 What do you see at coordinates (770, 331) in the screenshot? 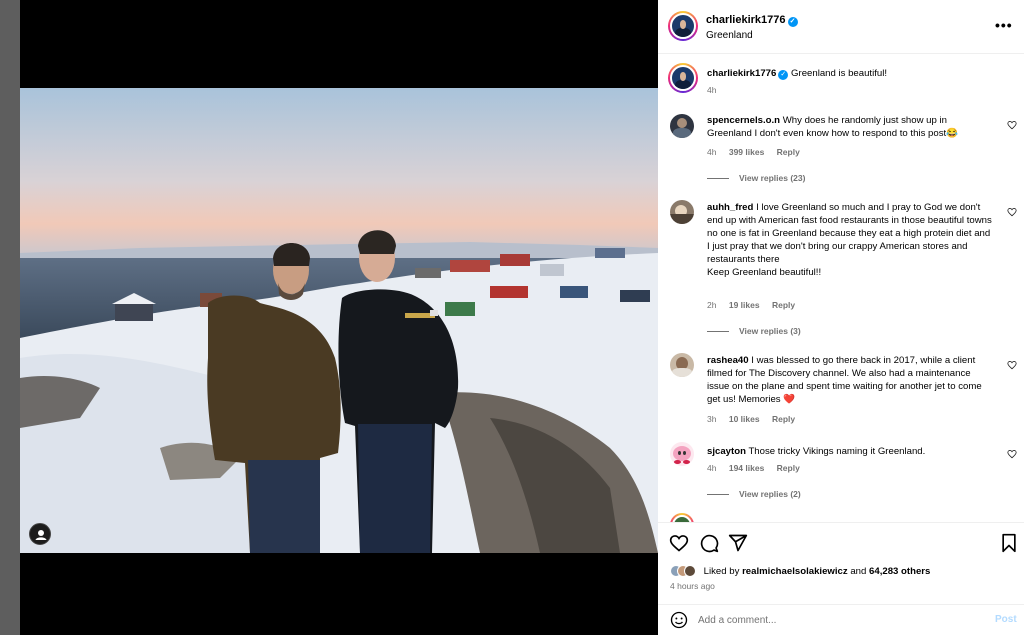
I see `view-replies-label: View replies (3)` at bounding box center [770, 331].